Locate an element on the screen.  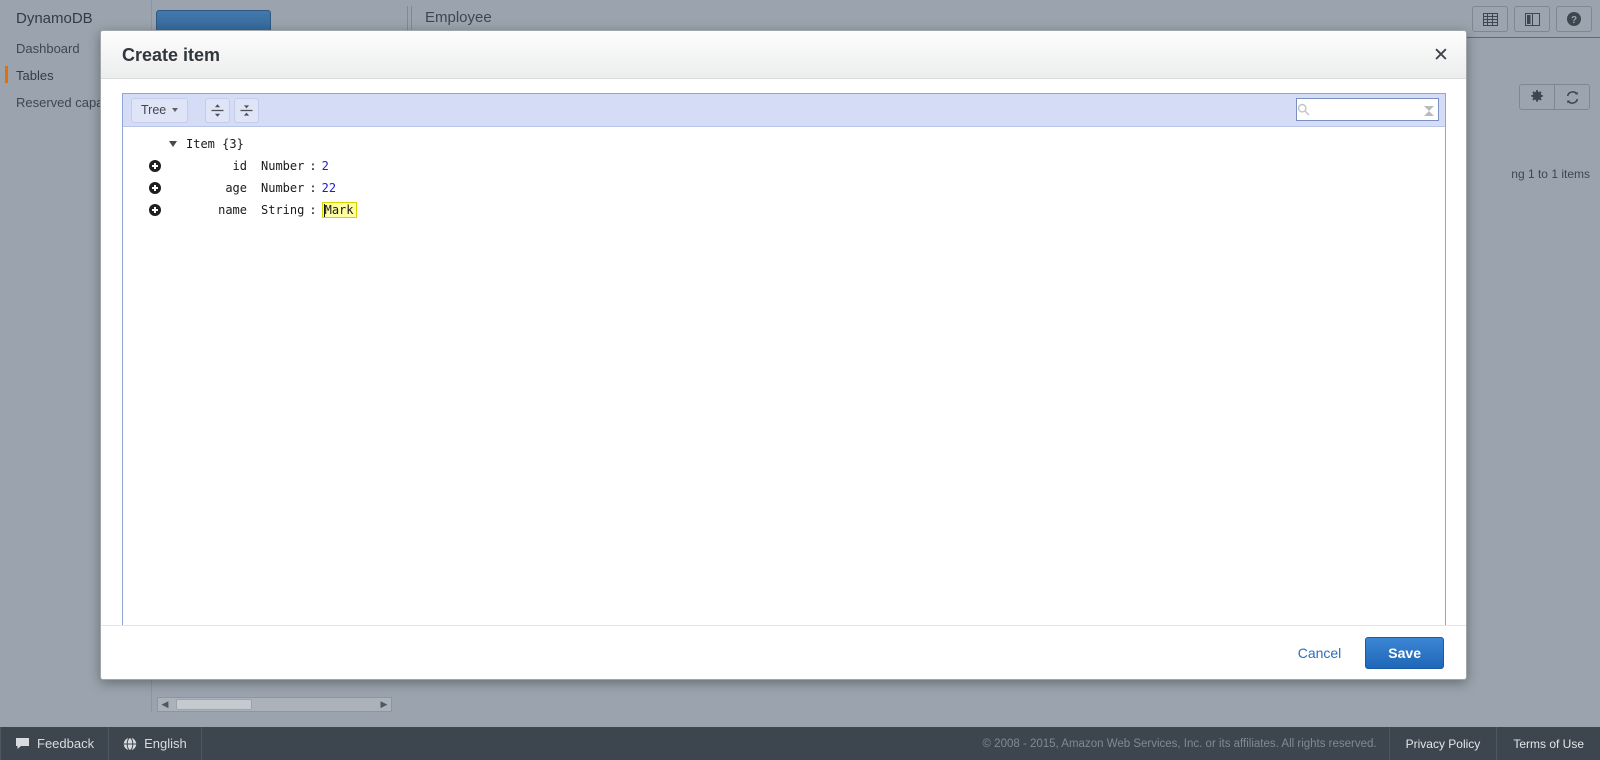
search-icon is located at coordinates (1308, 109).